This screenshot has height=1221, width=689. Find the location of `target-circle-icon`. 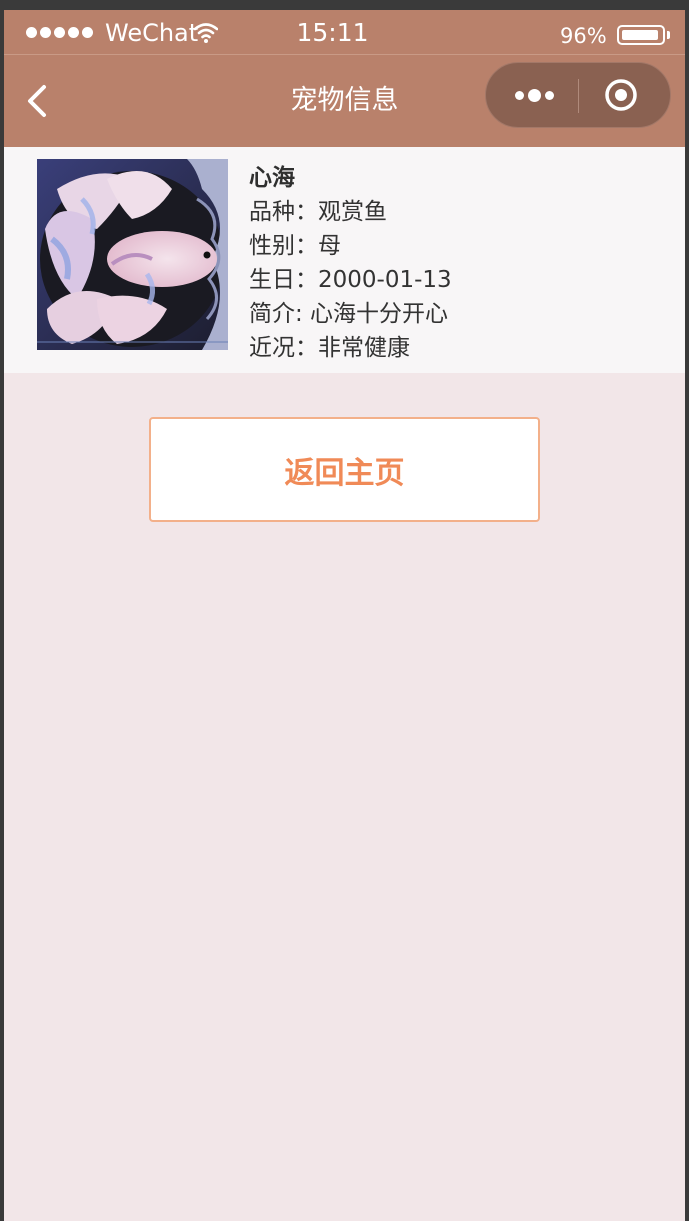

target-circle-icon is located at coordinates (621, 95).